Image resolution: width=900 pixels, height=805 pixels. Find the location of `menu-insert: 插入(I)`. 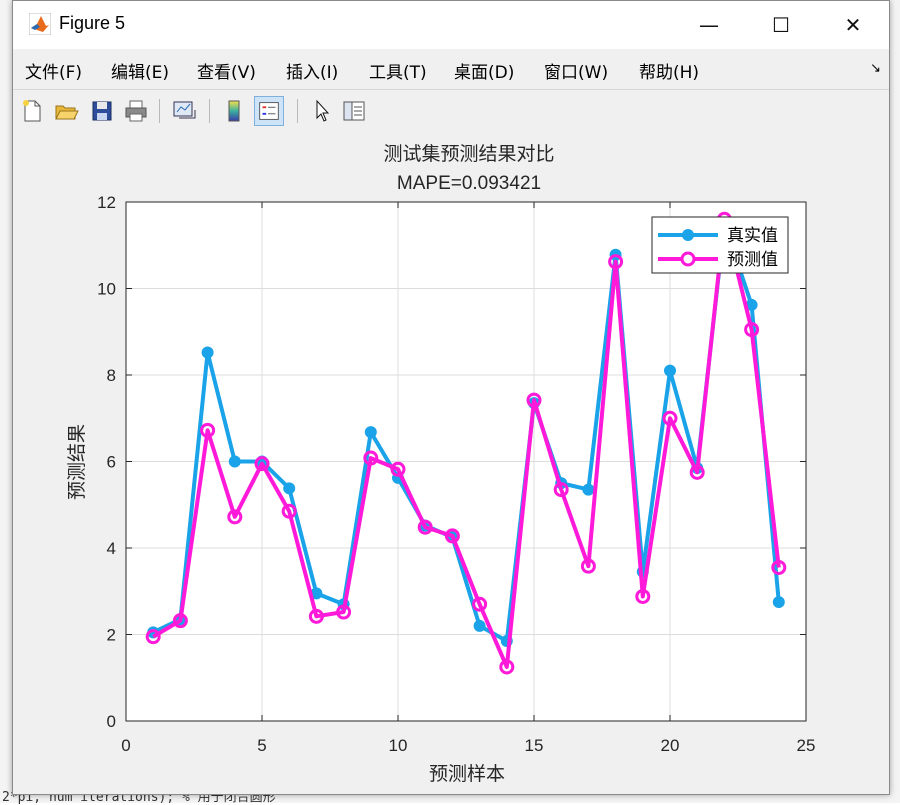

menu-insert: 插入(I) is located at coordinates (312, 70).